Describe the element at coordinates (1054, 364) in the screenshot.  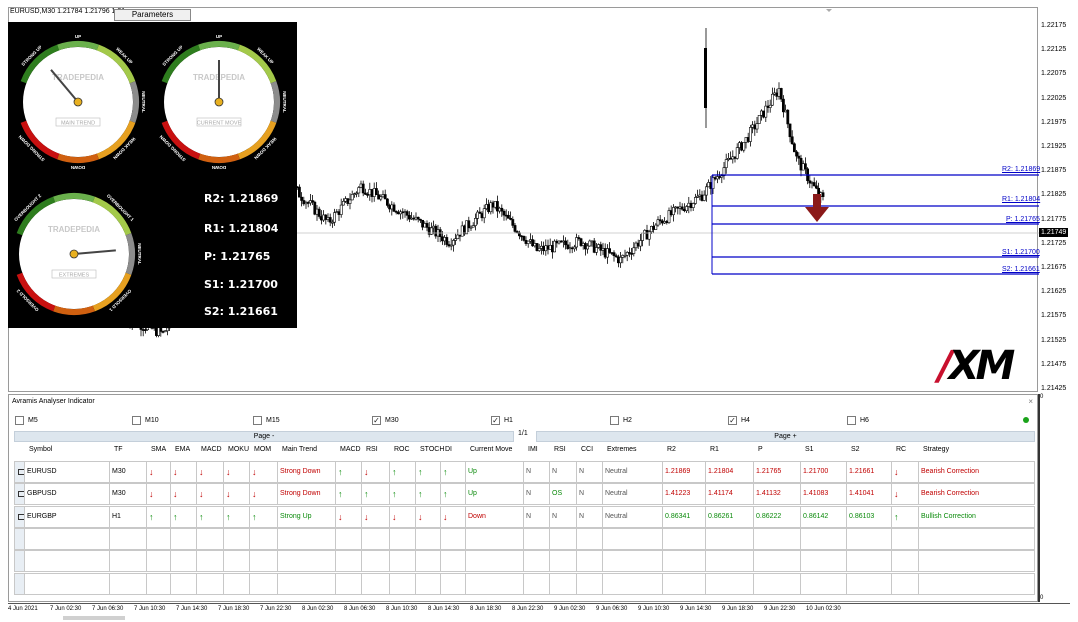
I see `price-tick: 1.21475` at that location.